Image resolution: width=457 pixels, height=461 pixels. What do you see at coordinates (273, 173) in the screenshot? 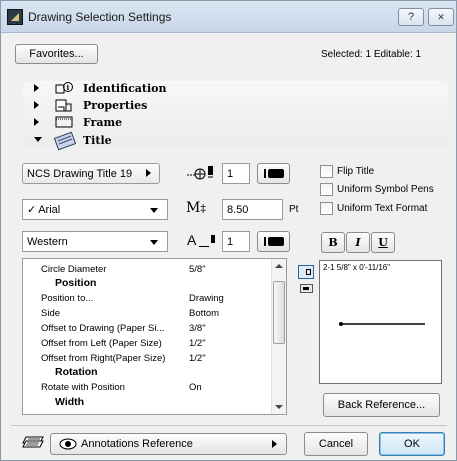
I see `marker-pen-button` at bounding box center [273, 173].